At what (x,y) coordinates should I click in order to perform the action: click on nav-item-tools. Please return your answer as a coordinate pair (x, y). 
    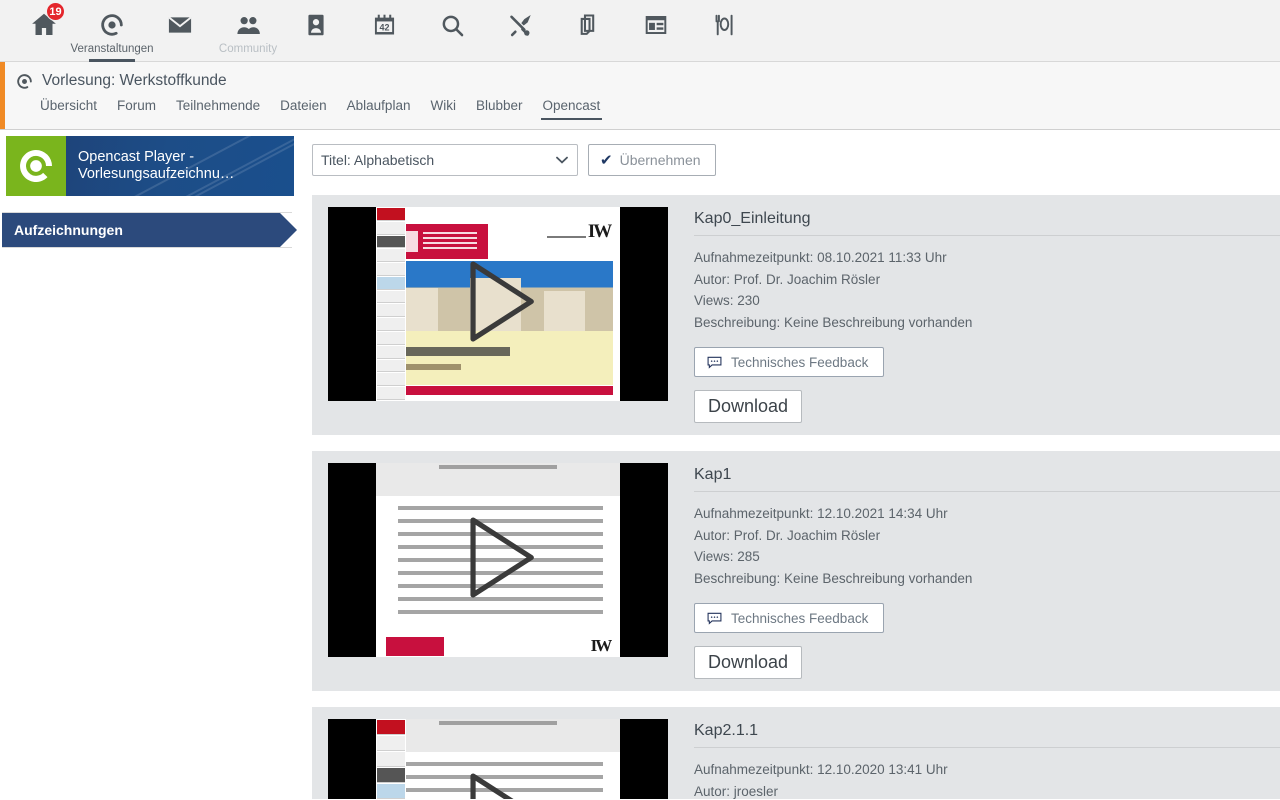
    Looking at the image, I should click on (520, 31).